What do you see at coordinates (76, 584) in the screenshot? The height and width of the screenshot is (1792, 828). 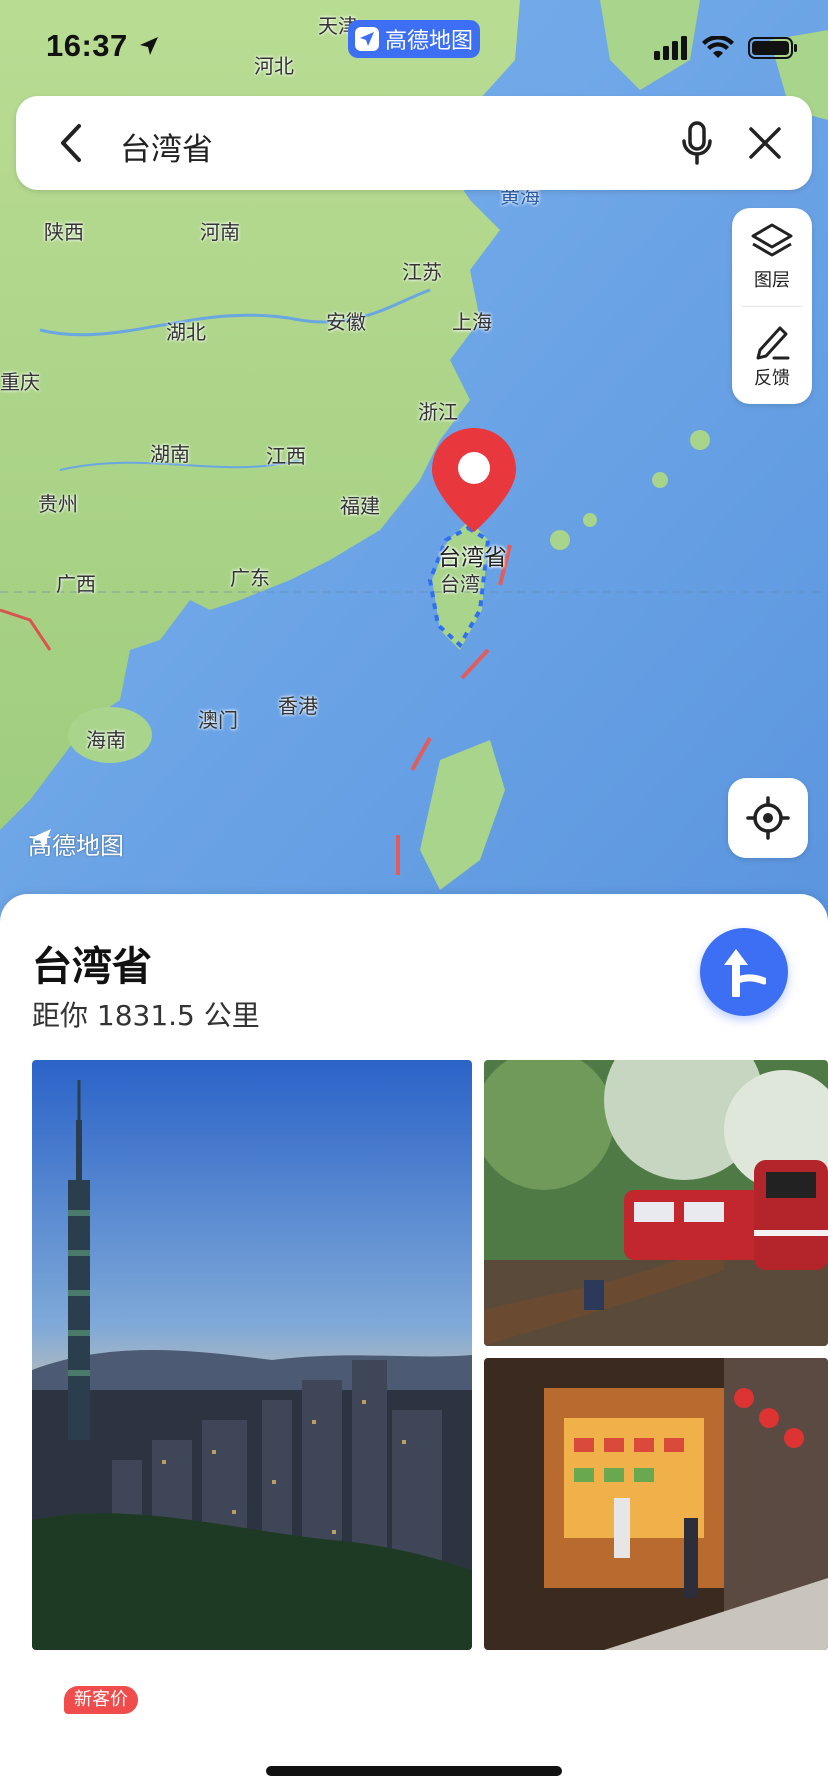 I see `map-label-guangxi: 广西` at bounding box center [76, 584].